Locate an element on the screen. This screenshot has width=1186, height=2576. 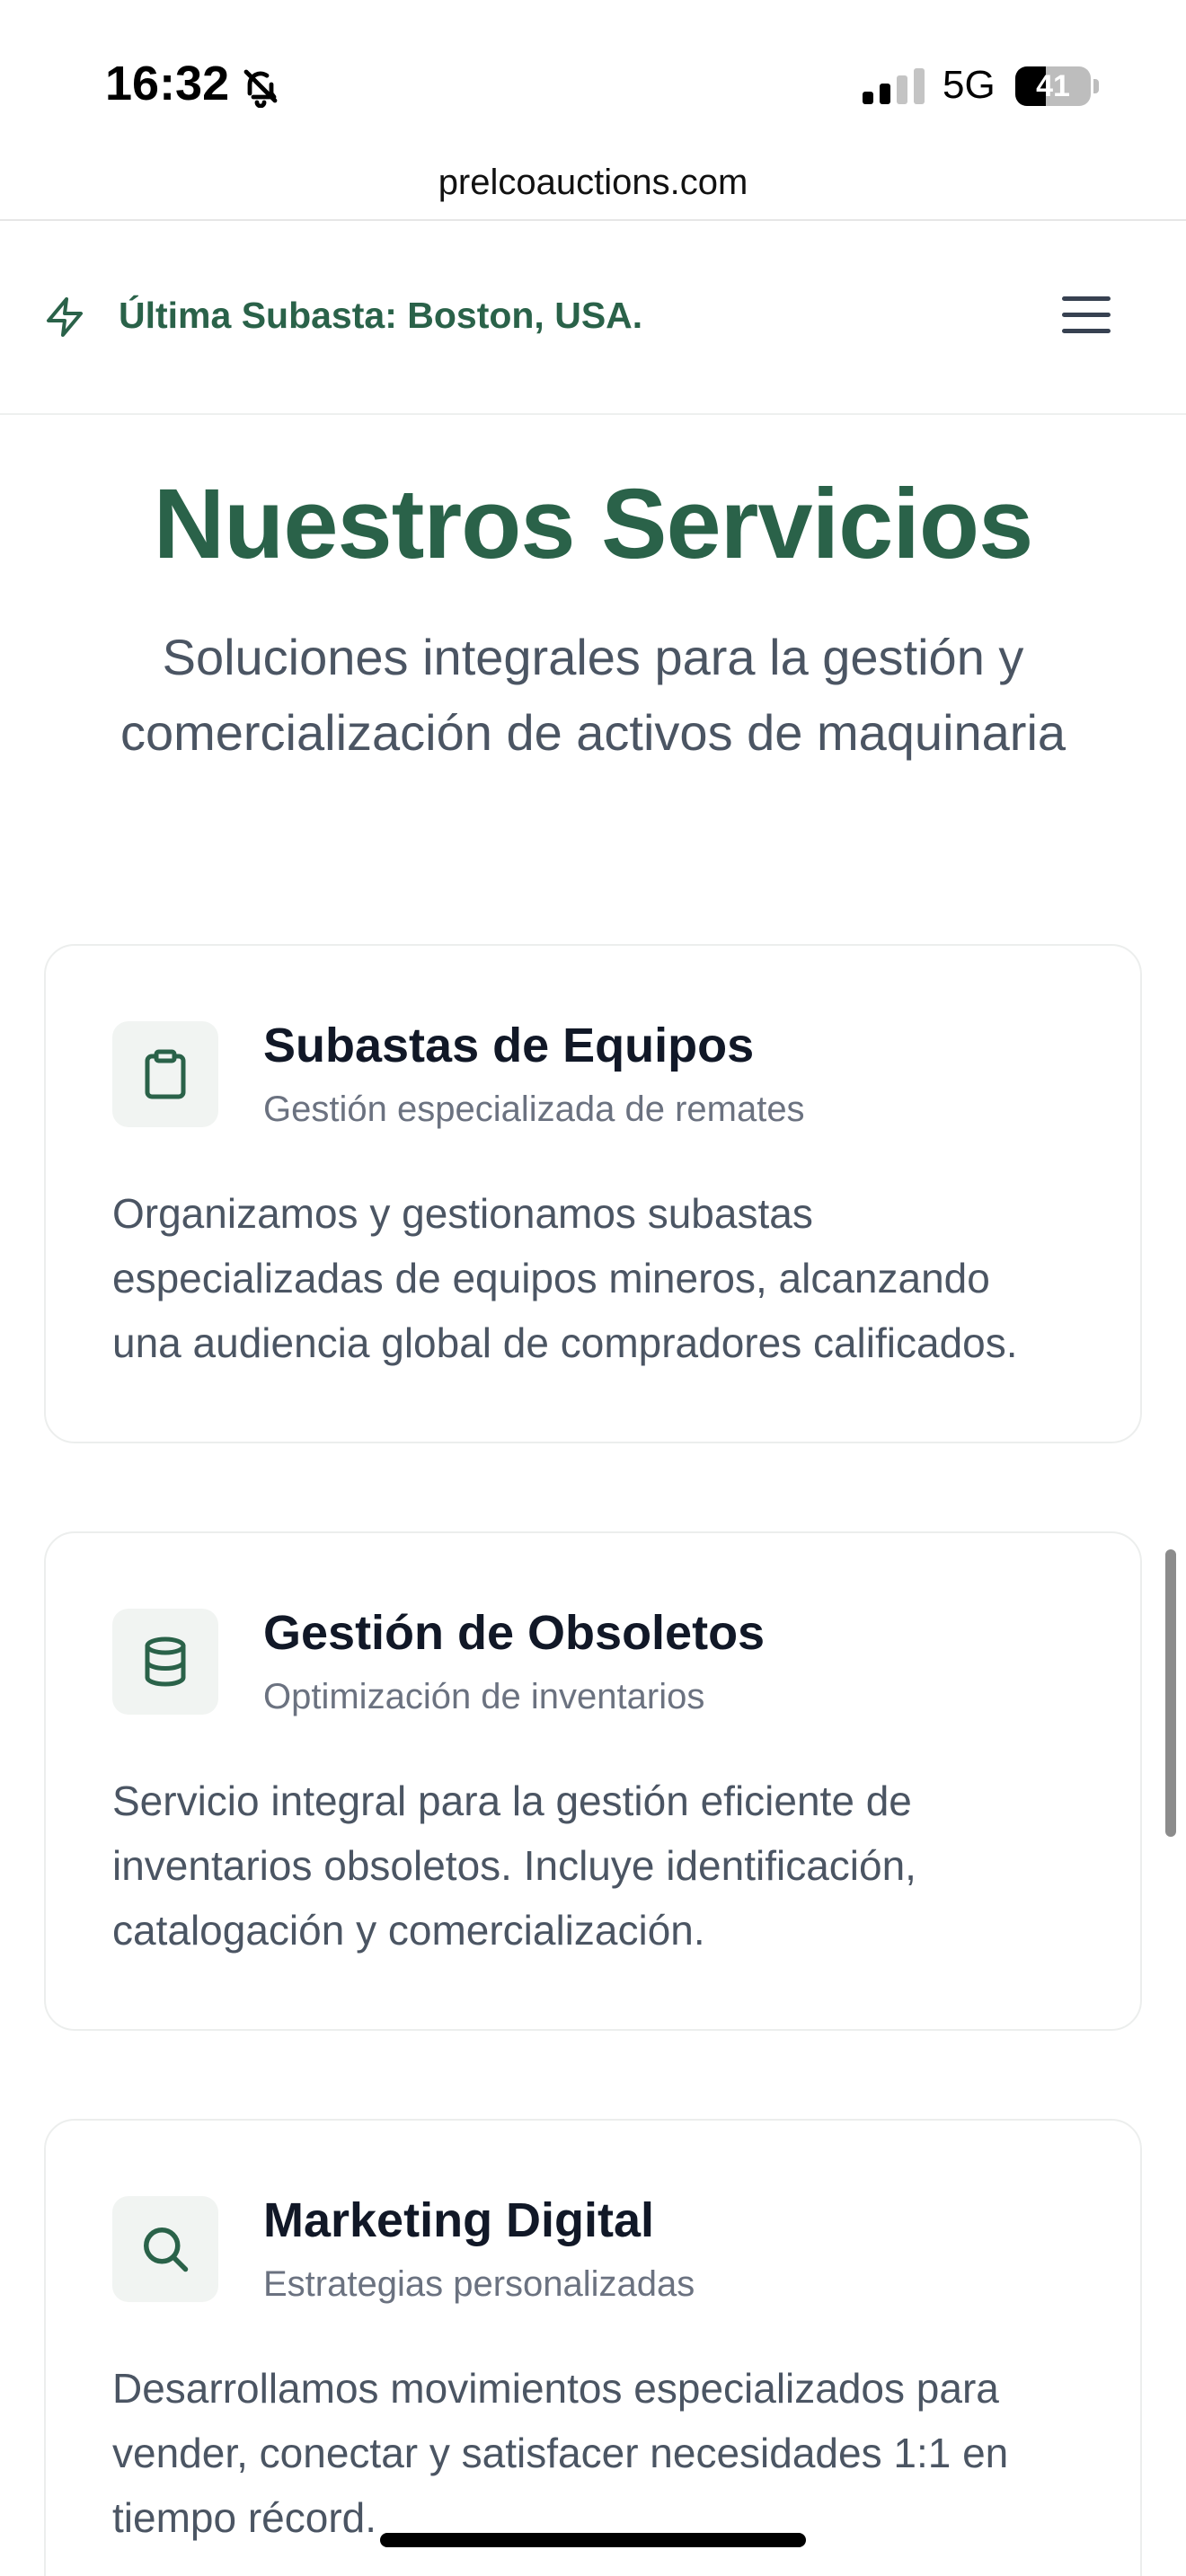
card-subtitle: Gestión especializada de remates is located at coordinates (534, 1109).